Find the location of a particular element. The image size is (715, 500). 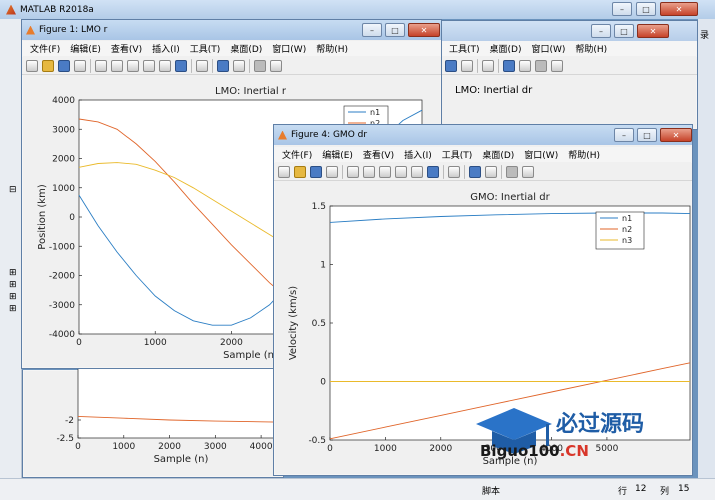

app-minimize-button: – is located at coordinates (622, 9).